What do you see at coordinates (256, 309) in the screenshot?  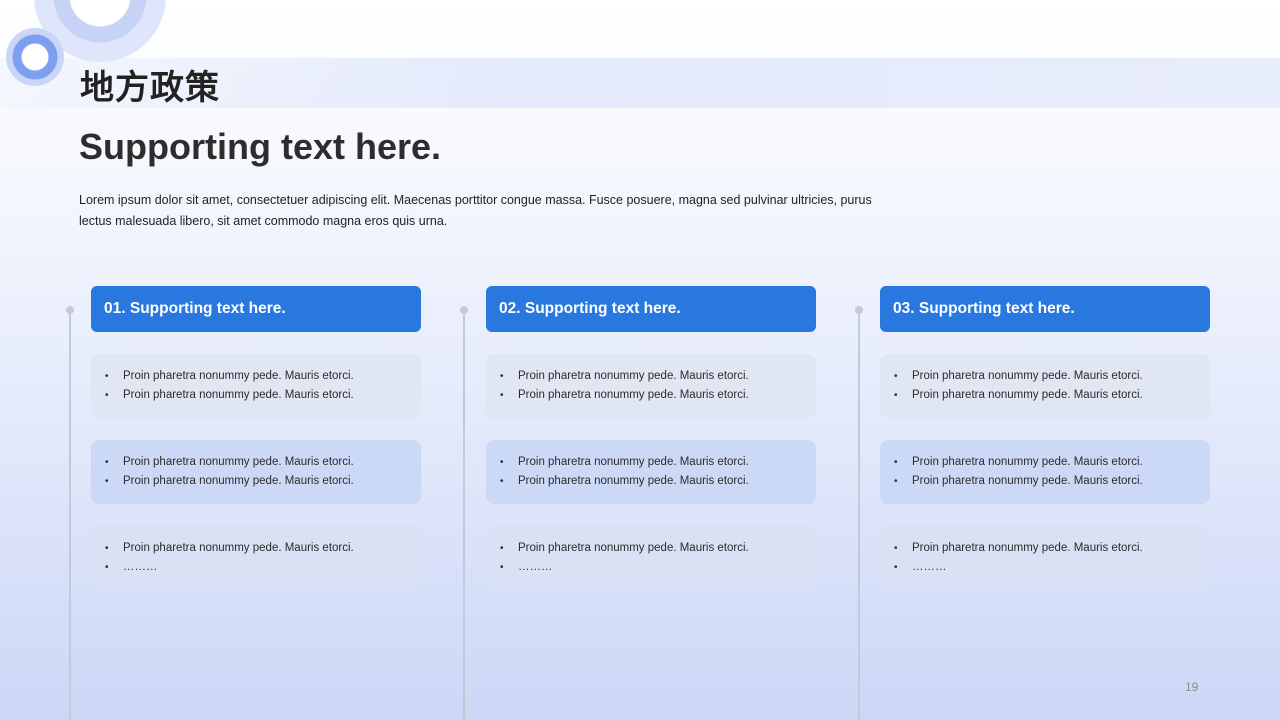 I see `column-header: 01. Supporting text here.` at bounding box center [256, 309].